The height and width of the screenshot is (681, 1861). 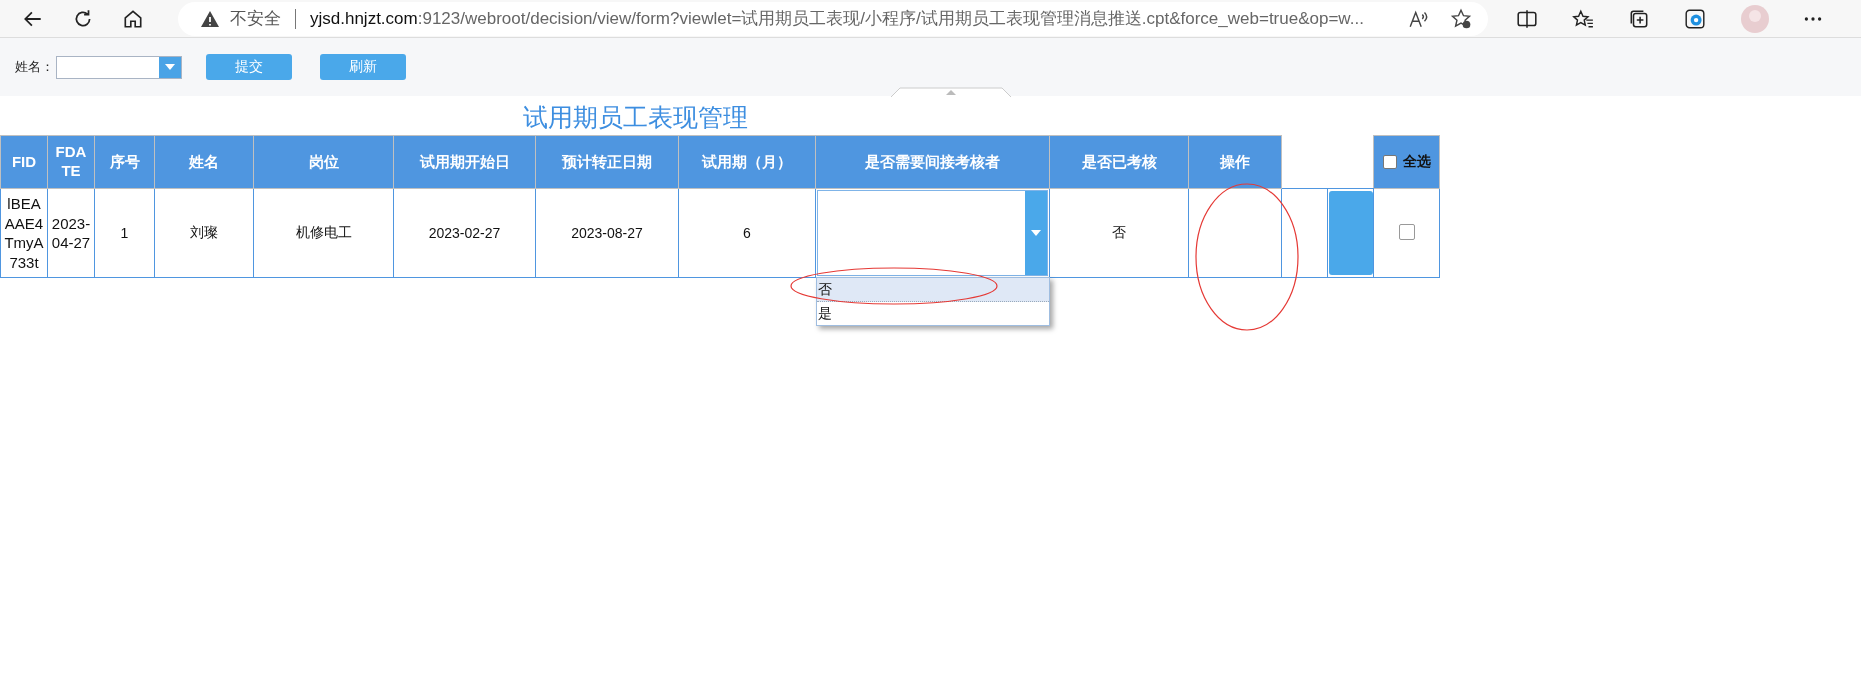 What do you see at coordinates (932, 162) in the screenshot?
I see `column-header: 是否需要间接考核者` at bounding box center [932, 162].